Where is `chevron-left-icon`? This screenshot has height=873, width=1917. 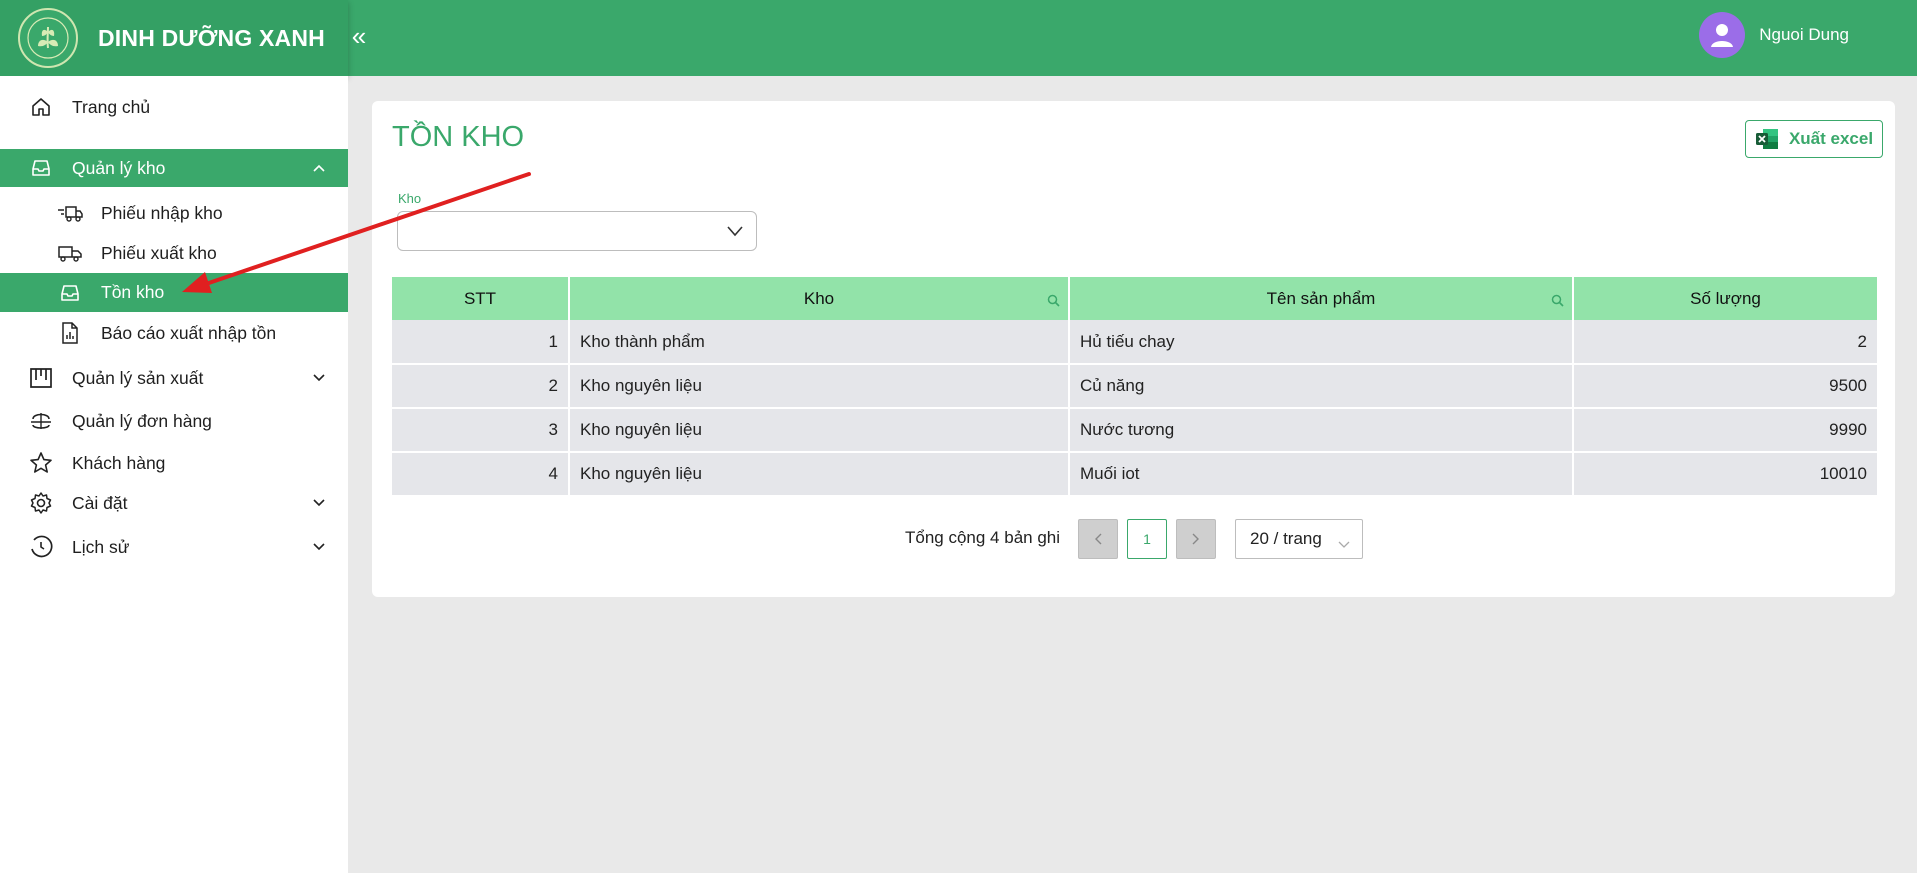
chevron-left-icon is located at coordinates (1098, 539).